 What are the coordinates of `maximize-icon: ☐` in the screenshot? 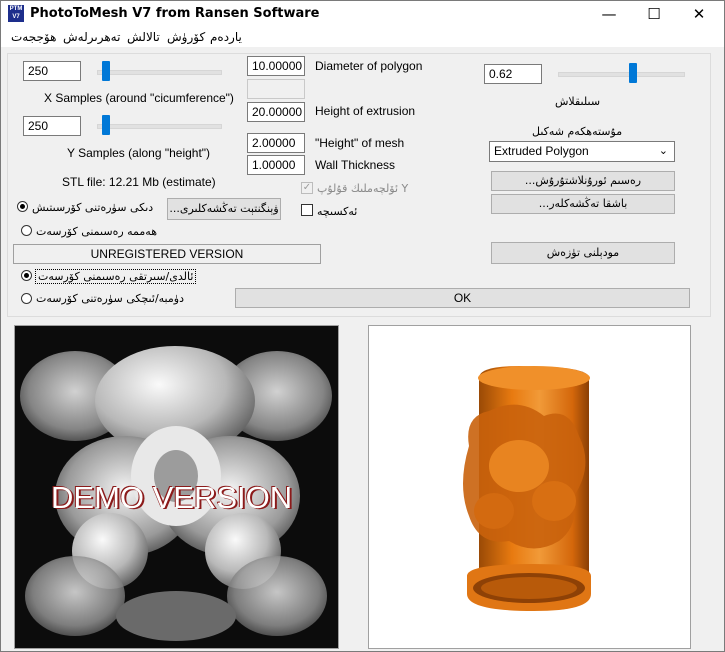 It's located at (654, 14).